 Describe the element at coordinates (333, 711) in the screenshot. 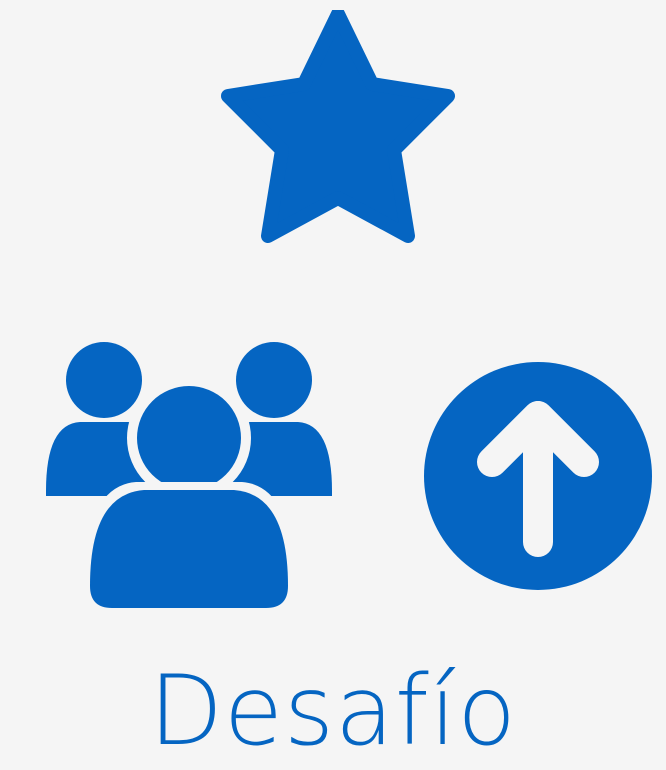

I see `page-title: Desafío` at that location.